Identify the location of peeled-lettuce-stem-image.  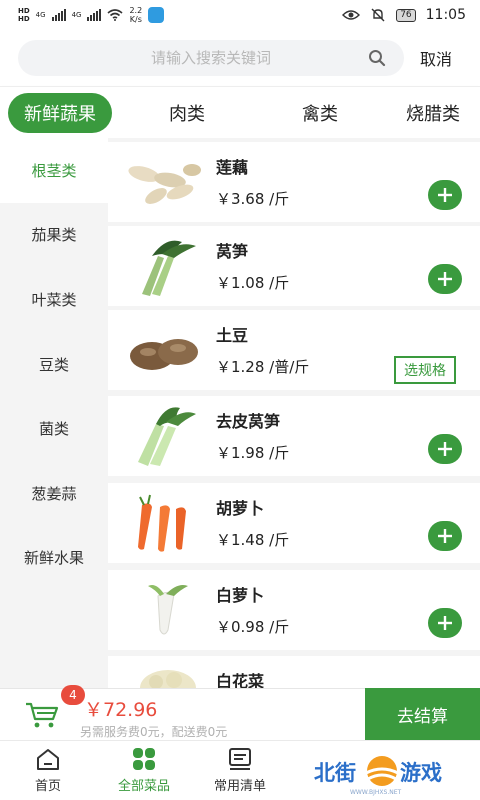
(167, 436).